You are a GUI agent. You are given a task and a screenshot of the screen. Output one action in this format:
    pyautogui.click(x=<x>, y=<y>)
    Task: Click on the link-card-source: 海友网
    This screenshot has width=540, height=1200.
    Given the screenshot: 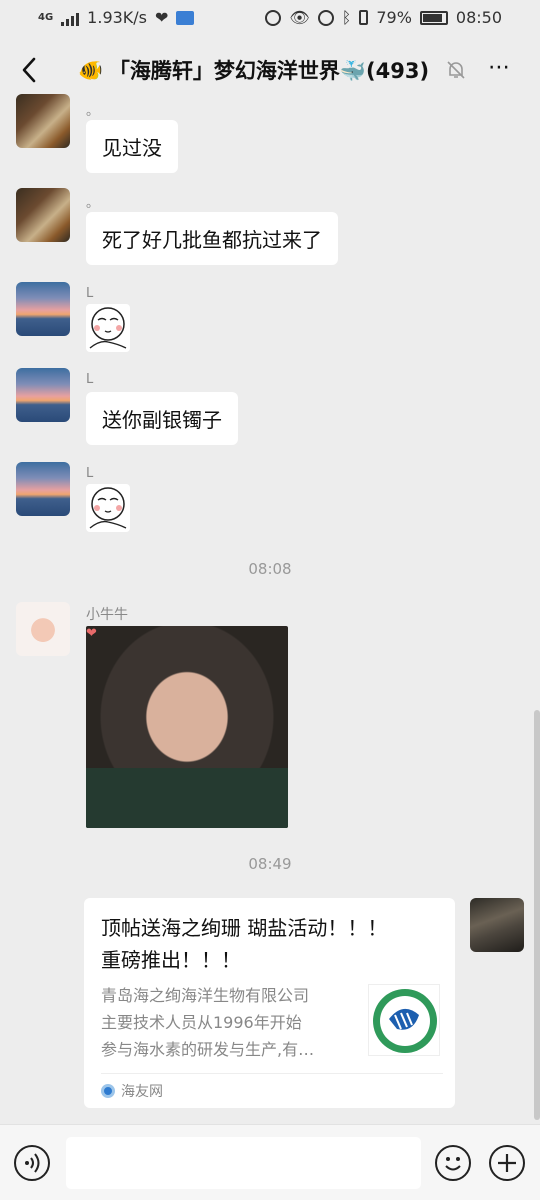 What is the action you would take?
    pyautogui.click(x=132, y=1091)
    